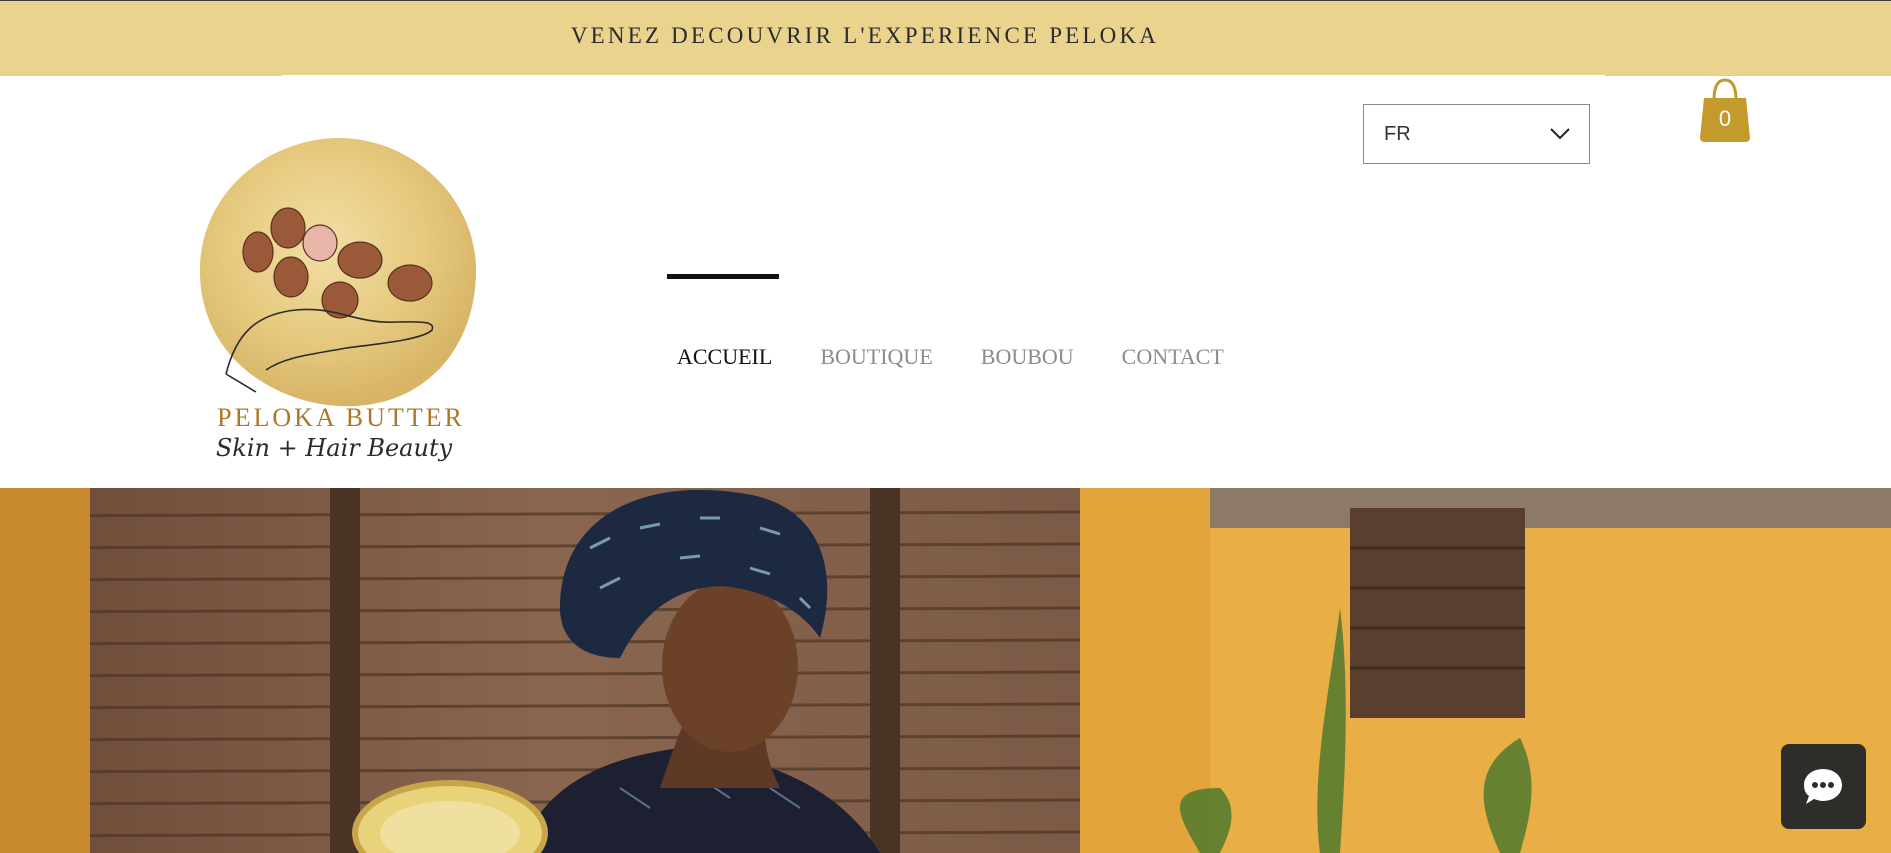  I want to click on logo-brand-text: PELOKA BUTTER, so click(341, 417).